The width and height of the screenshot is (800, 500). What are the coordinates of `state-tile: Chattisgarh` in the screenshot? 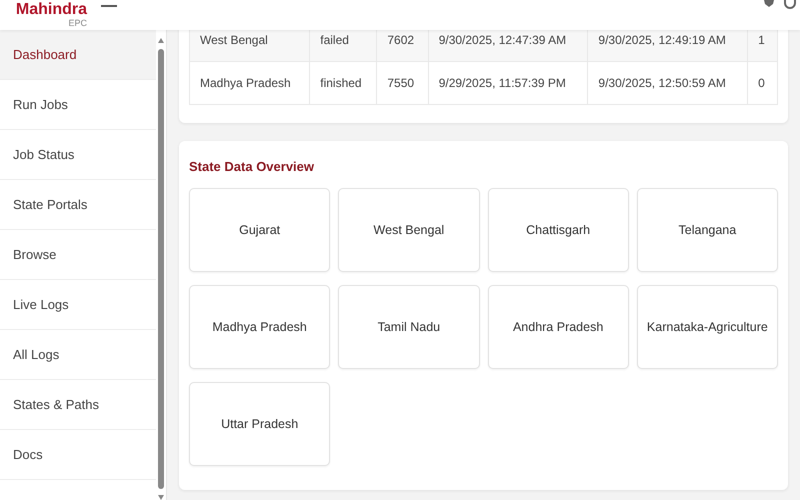 It's located at (558, 230).